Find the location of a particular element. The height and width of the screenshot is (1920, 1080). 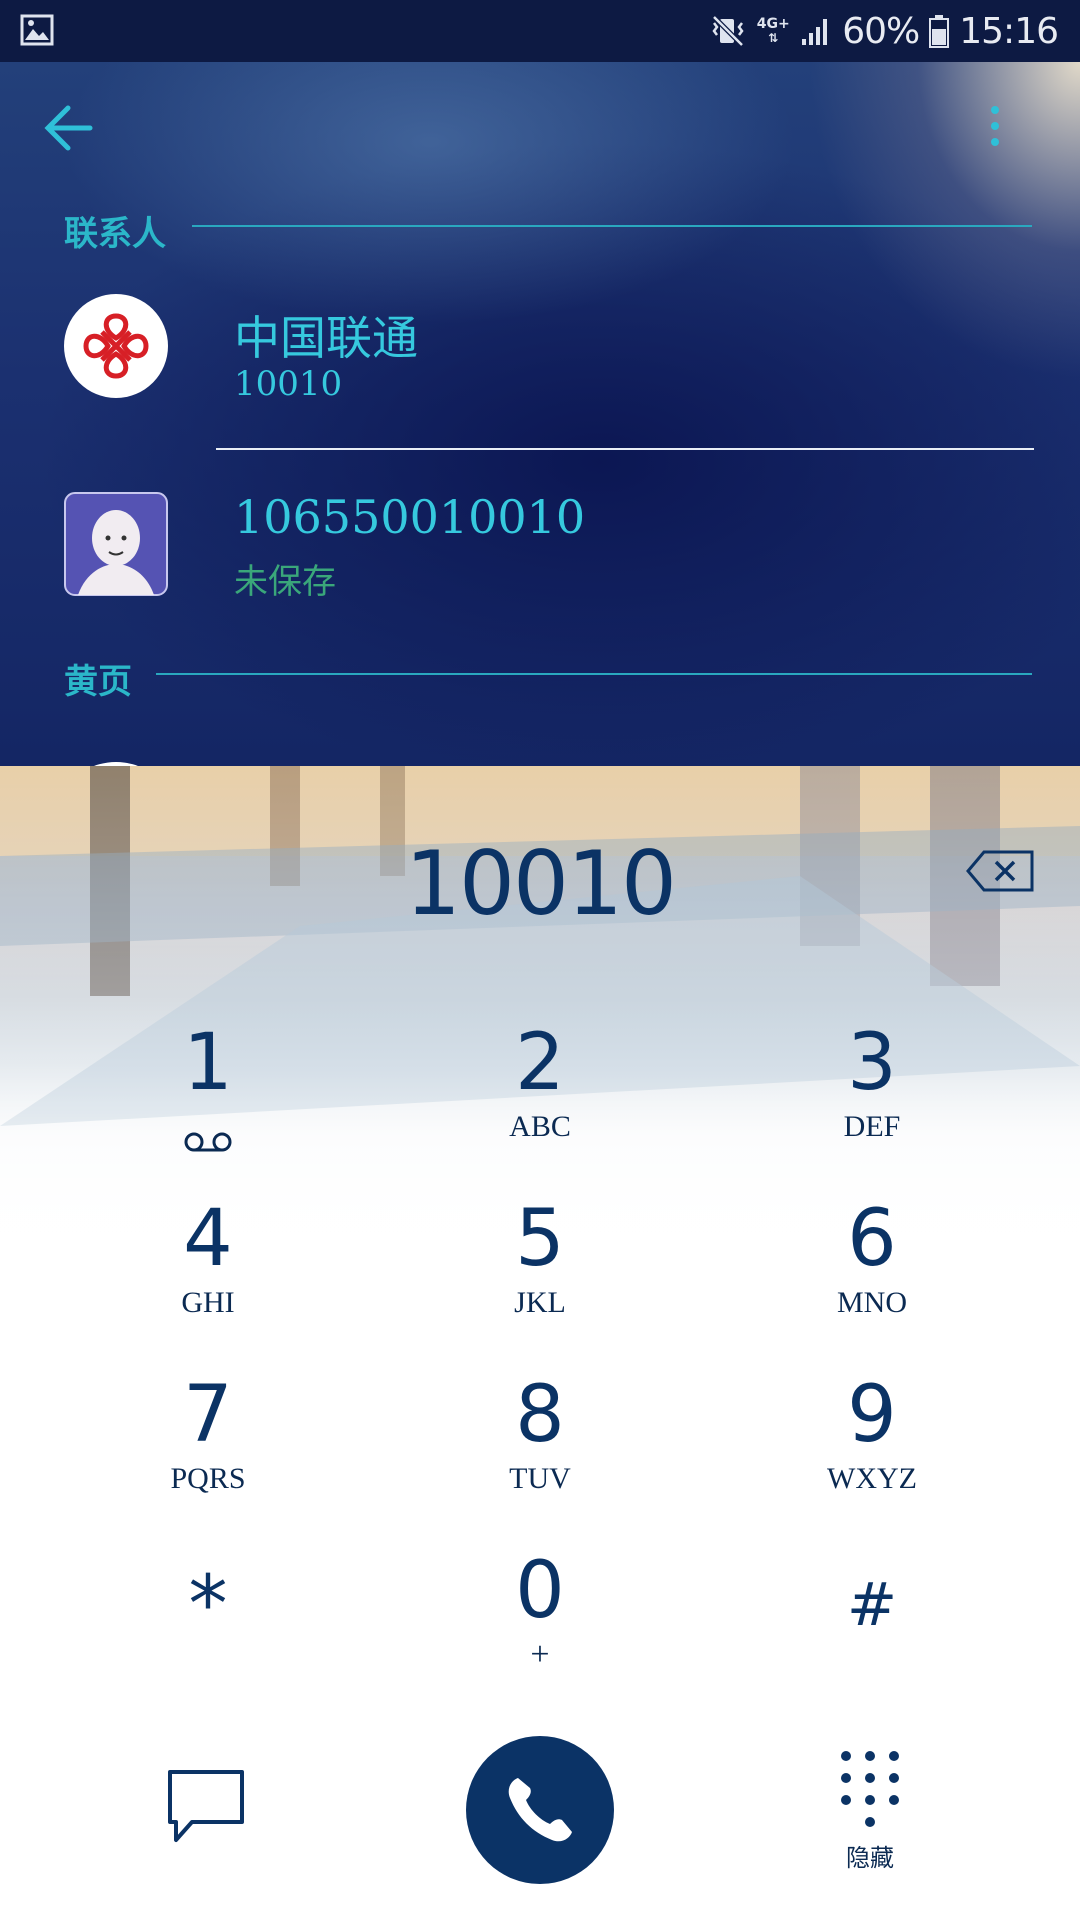

key-letters: TUV is located at coordinates (540, 1478).